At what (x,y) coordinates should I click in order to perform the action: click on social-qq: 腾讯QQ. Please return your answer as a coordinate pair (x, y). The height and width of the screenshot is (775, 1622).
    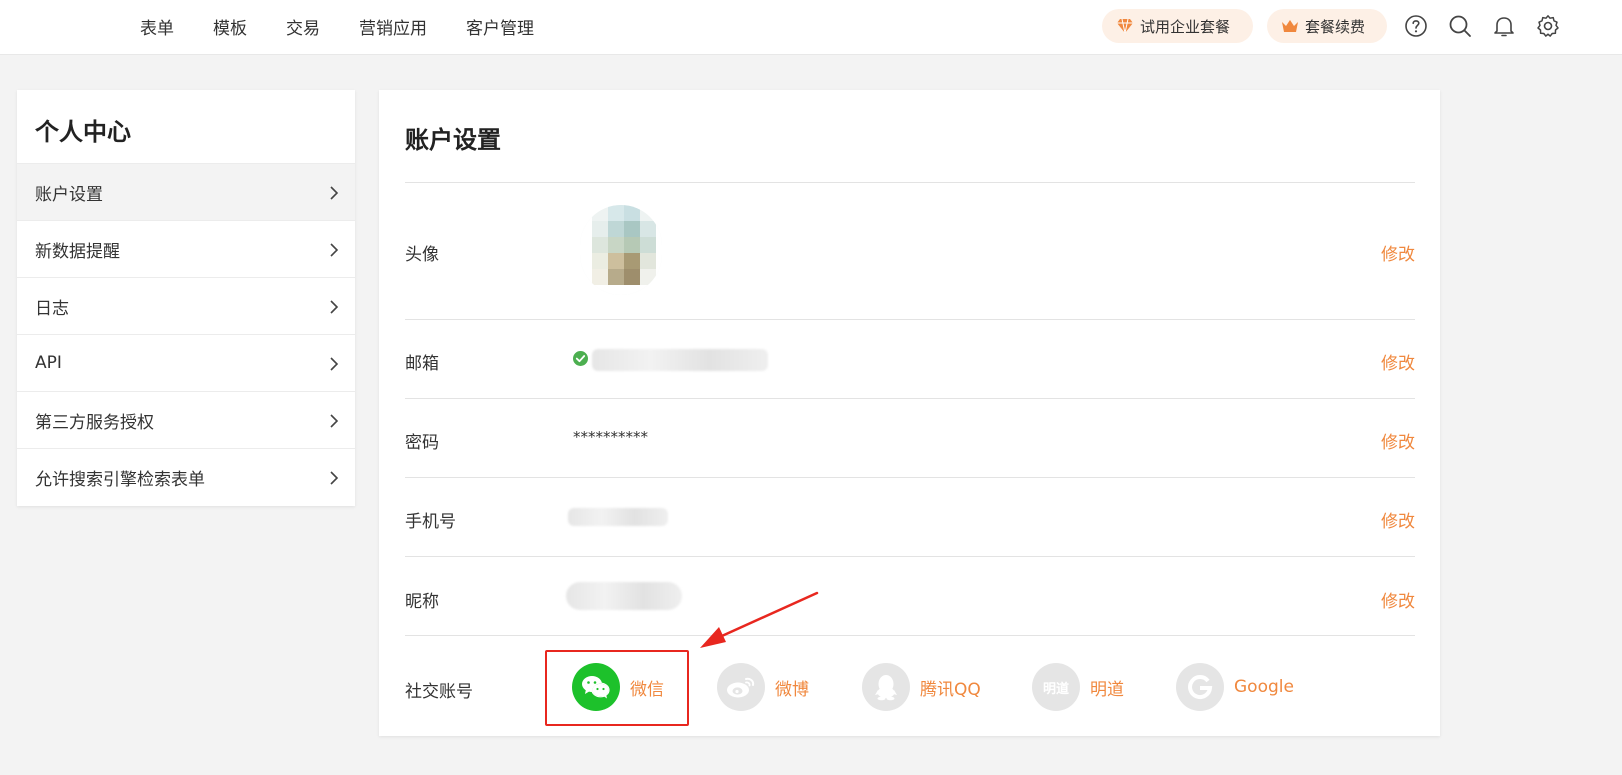
    Looking at the image, I should click on (921, 687).